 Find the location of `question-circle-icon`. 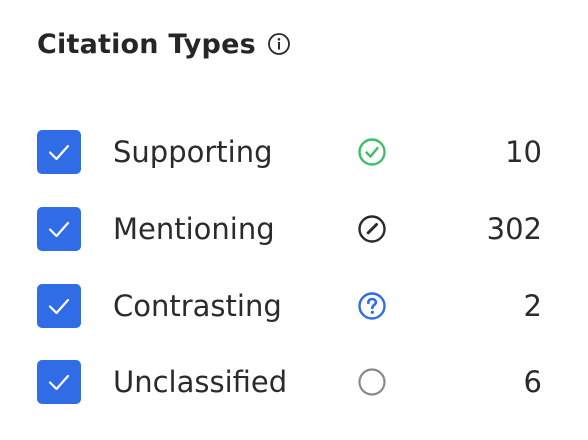

question-circle-icon is located at coordinates (372, 306).